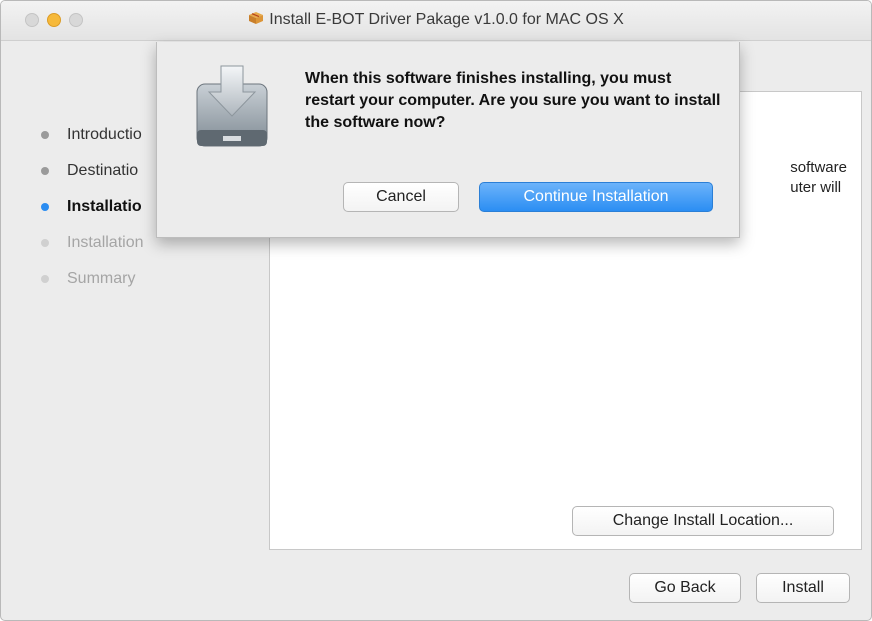 This screenshot has height=621, width=872. I want to click on step-summary: Summary, so click(91, 283).